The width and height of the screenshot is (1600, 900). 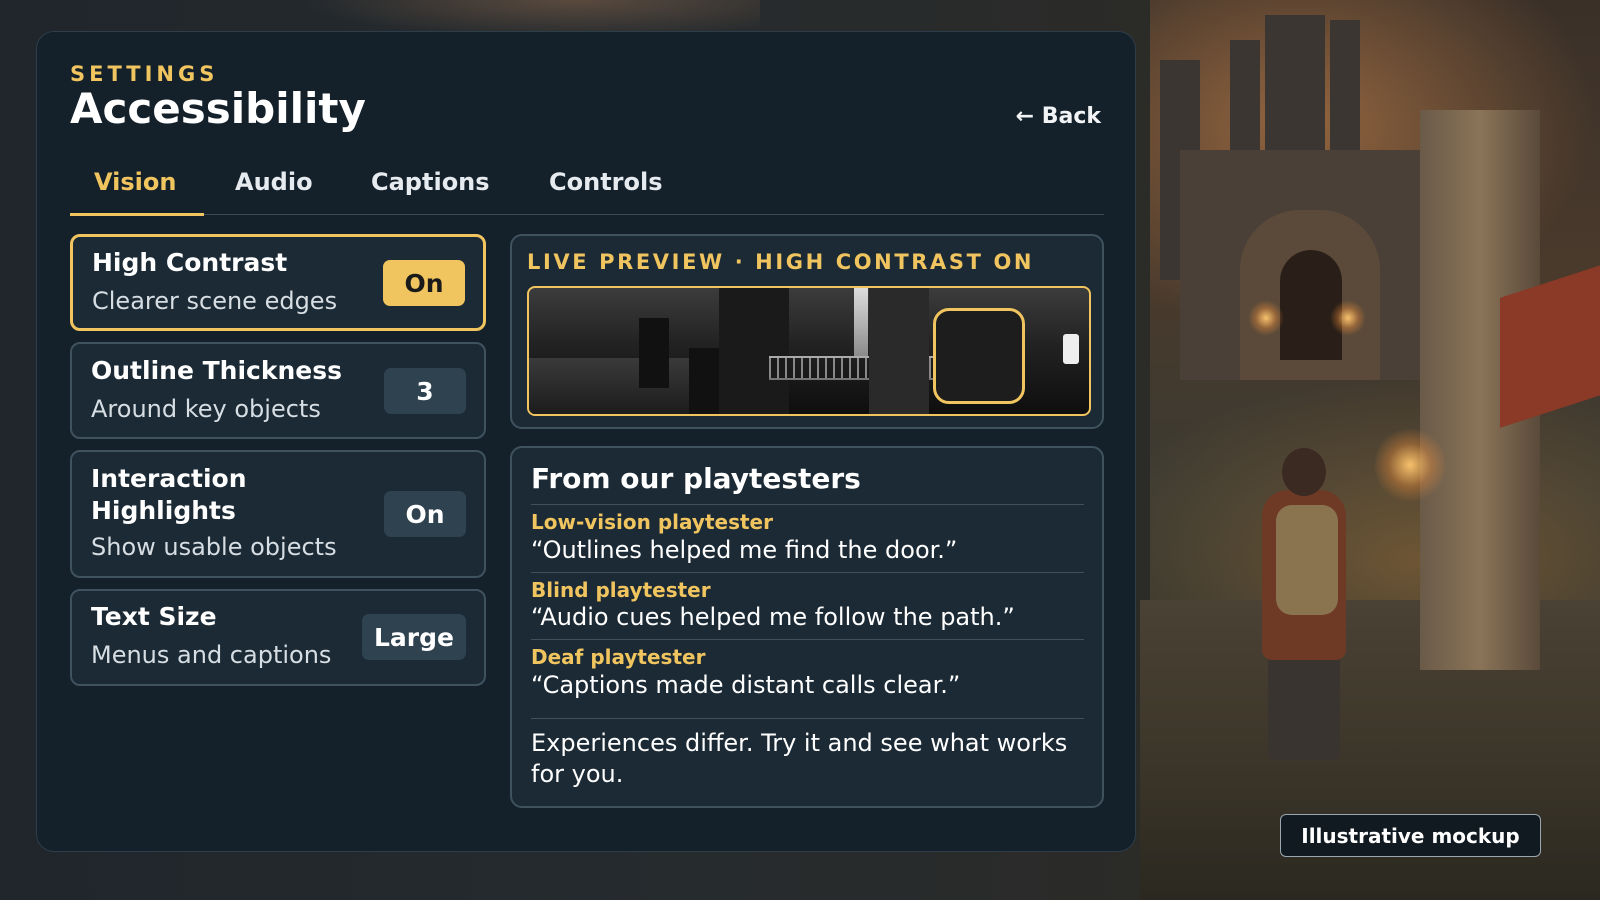 What do you see at coordinates (425, 391) in the screenshot?
I see `outline-thickness-value: 3` at bounding box center [425, 391].